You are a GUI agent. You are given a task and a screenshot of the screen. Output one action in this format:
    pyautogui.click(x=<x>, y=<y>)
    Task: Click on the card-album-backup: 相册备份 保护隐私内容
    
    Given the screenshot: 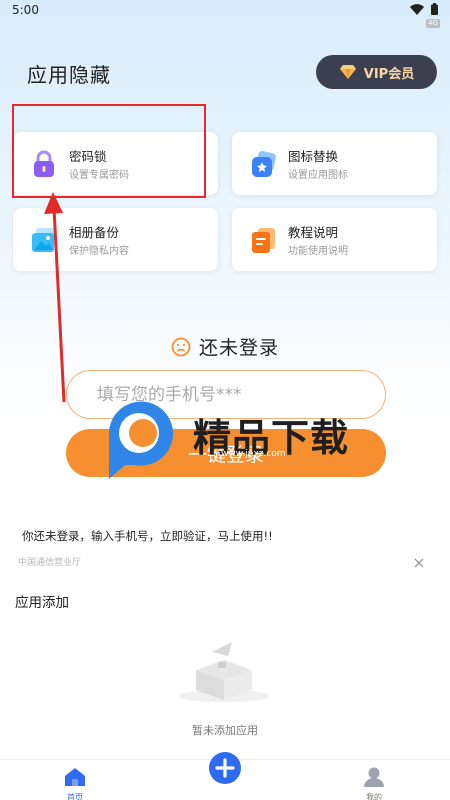 What is the action you would take?
    pyautogui.click(x=115, y=239)
    